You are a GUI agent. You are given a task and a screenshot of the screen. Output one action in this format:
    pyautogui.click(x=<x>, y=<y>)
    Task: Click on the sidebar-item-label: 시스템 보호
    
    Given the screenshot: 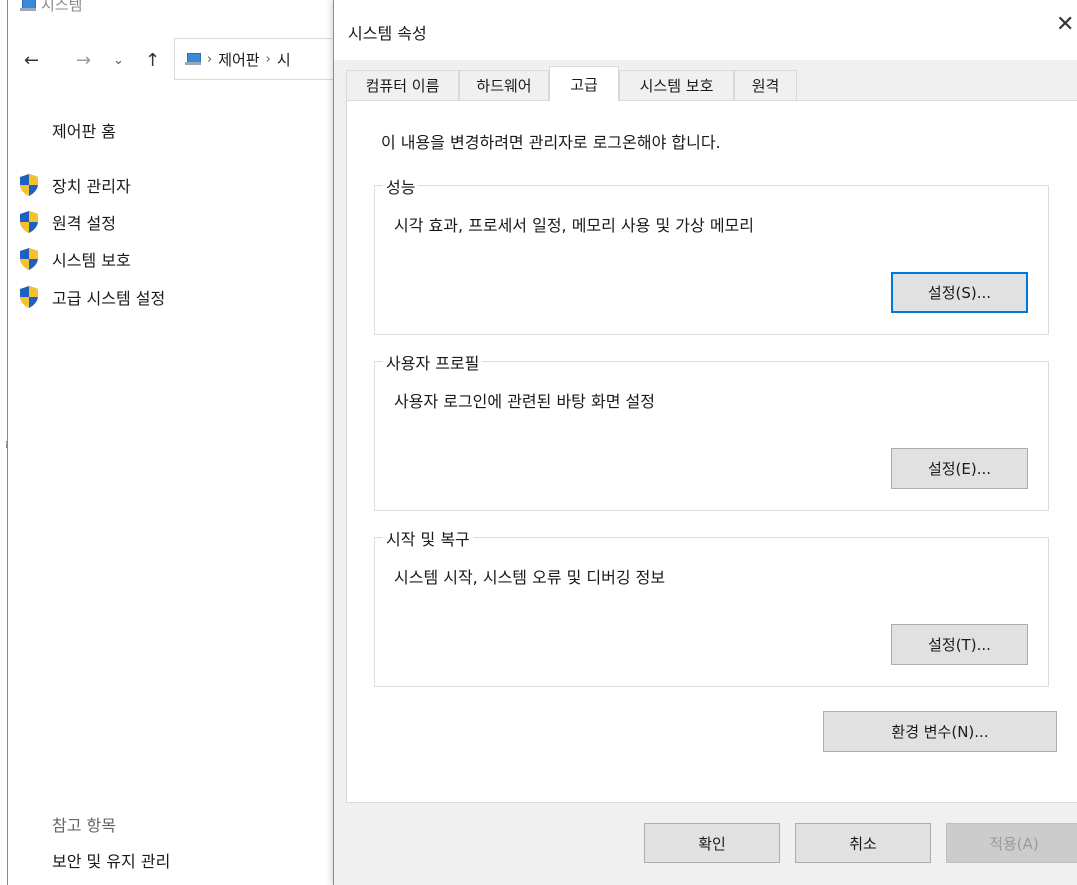 What is the action you would take?
    pyautogui.click(x=91, y=260)
    